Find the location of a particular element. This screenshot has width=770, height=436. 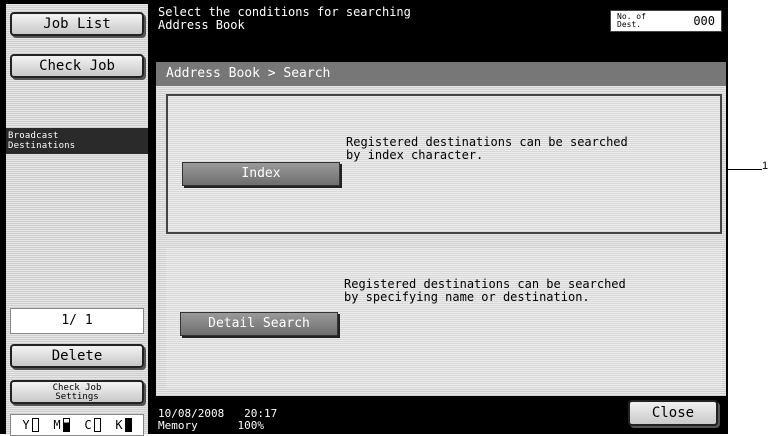

toner-m-label: M is located at coordinates (57, 425).